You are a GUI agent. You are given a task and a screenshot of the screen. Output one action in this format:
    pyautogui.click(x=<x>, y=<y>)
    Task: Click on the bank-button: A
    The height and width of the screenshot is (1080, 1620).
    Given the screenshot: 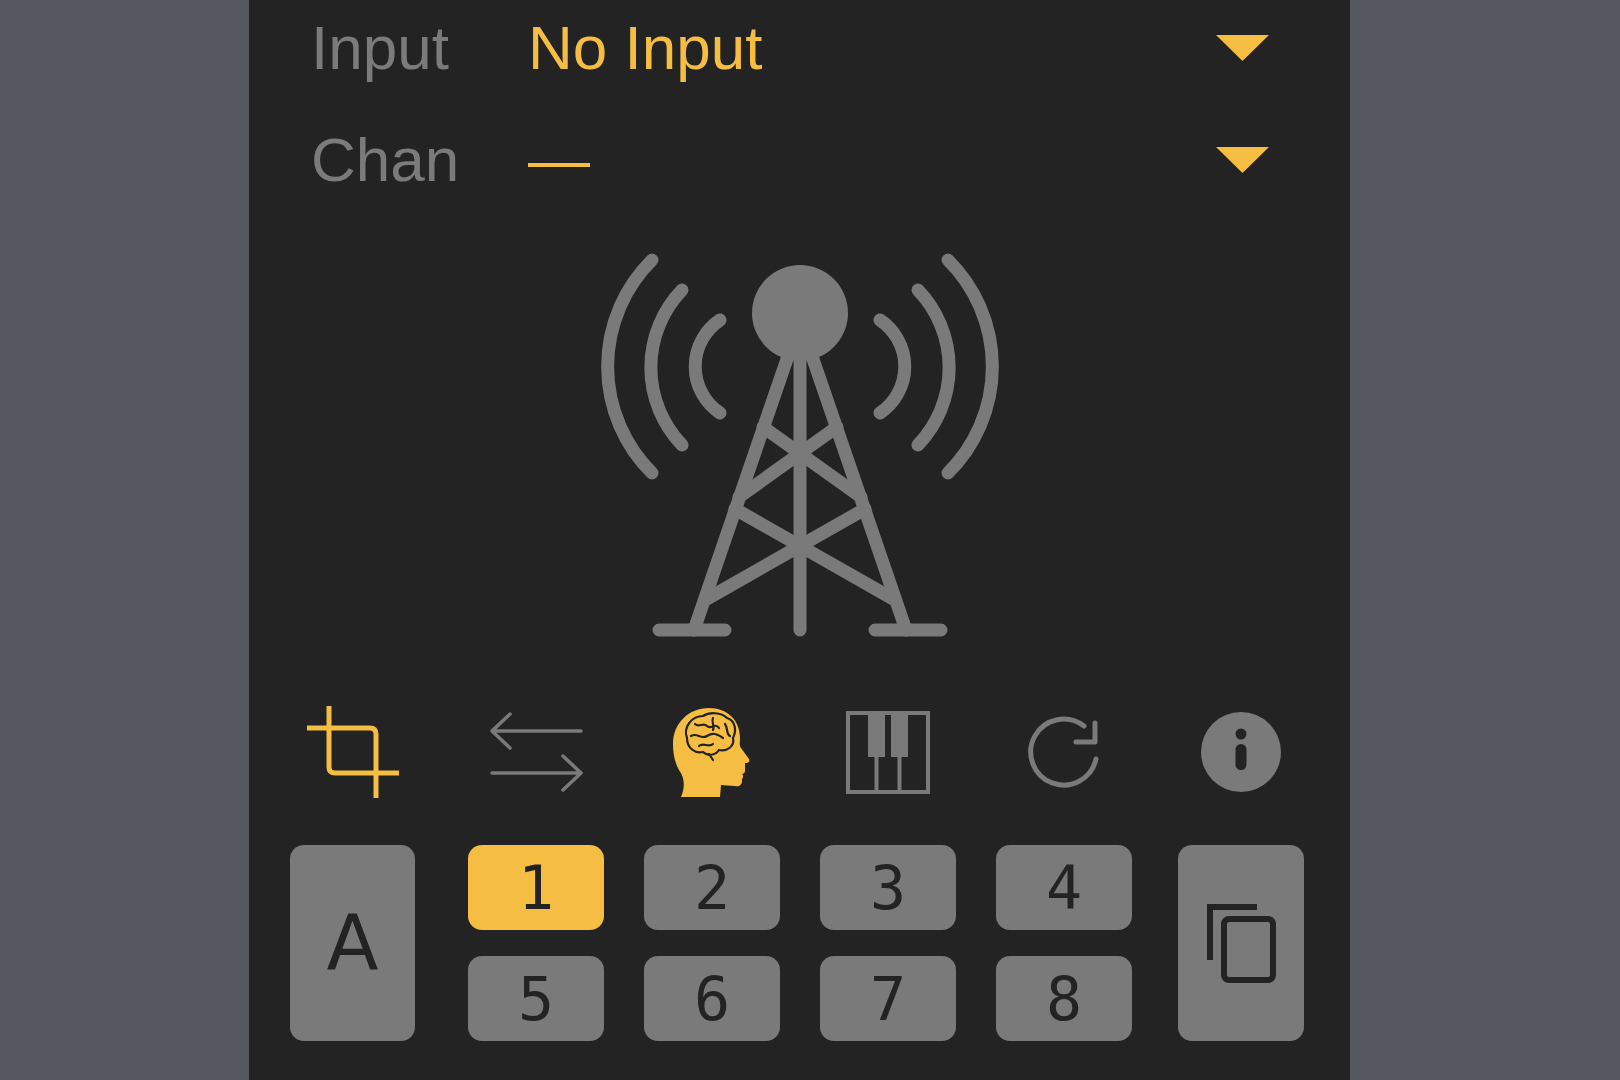 What is the action you would take?
    pyautogui.click(x=352, y=943)
    